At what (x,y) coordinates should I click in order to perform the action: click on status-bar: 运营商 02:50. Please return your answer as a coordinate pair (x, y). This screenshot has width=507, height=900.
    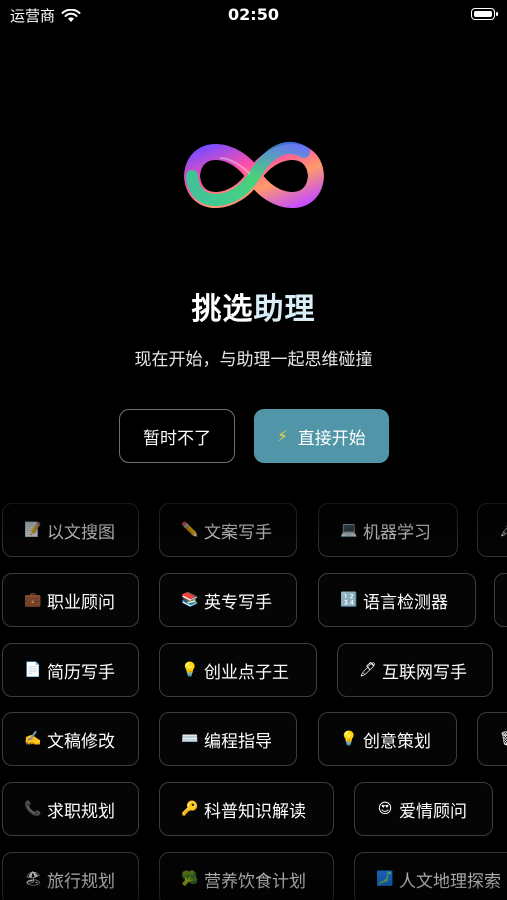
    Looking at the image, I should click on (253, 15).